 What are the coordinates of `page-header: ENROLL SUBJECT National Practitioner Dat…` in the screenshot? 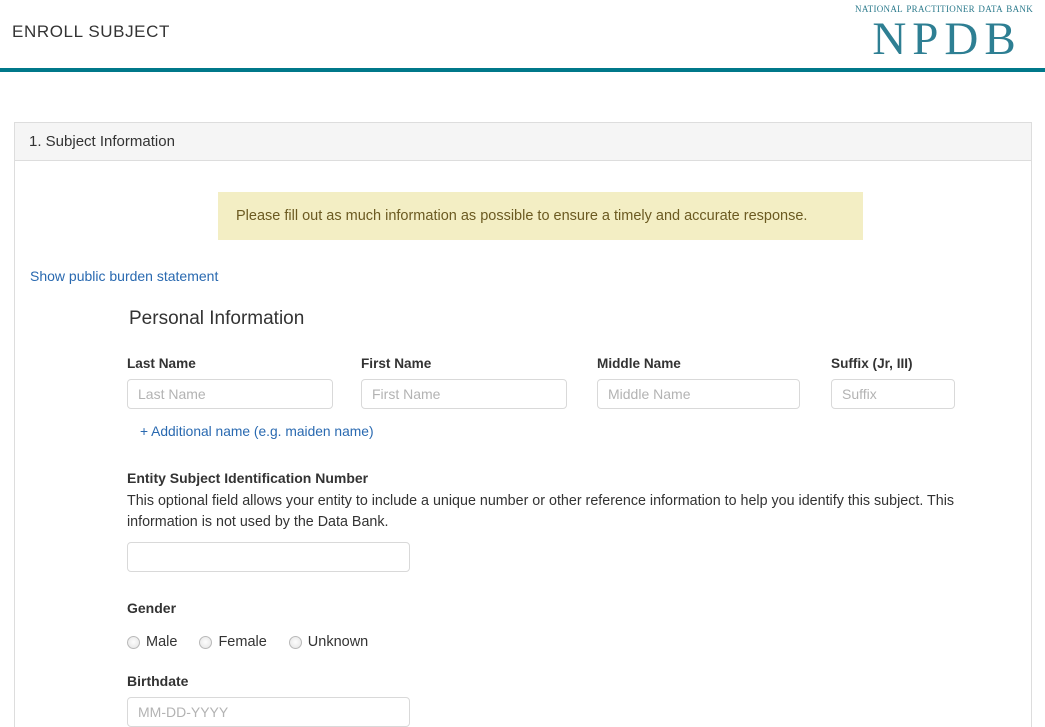 It's located at (522, 34).